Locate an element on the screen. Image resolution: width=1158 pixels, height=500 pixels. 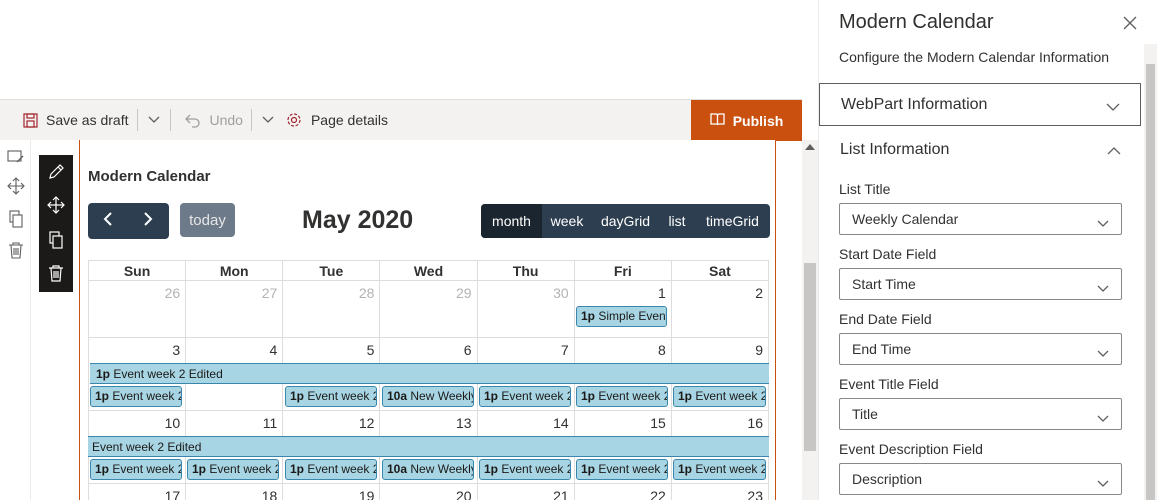
page-scrollbar is located at coordinates (810, 320).